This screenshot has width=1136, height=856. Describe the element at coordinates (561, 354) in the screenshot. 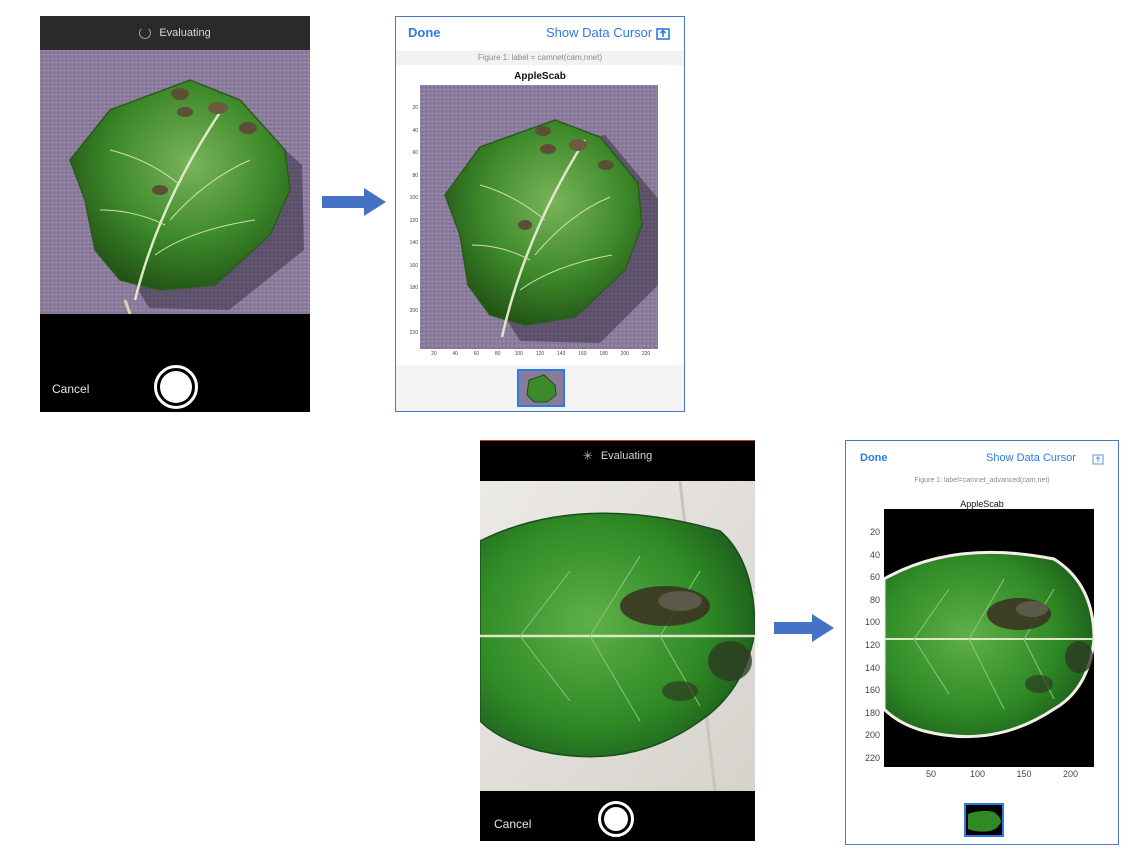

I see `x-tick-label: 140` at that location.